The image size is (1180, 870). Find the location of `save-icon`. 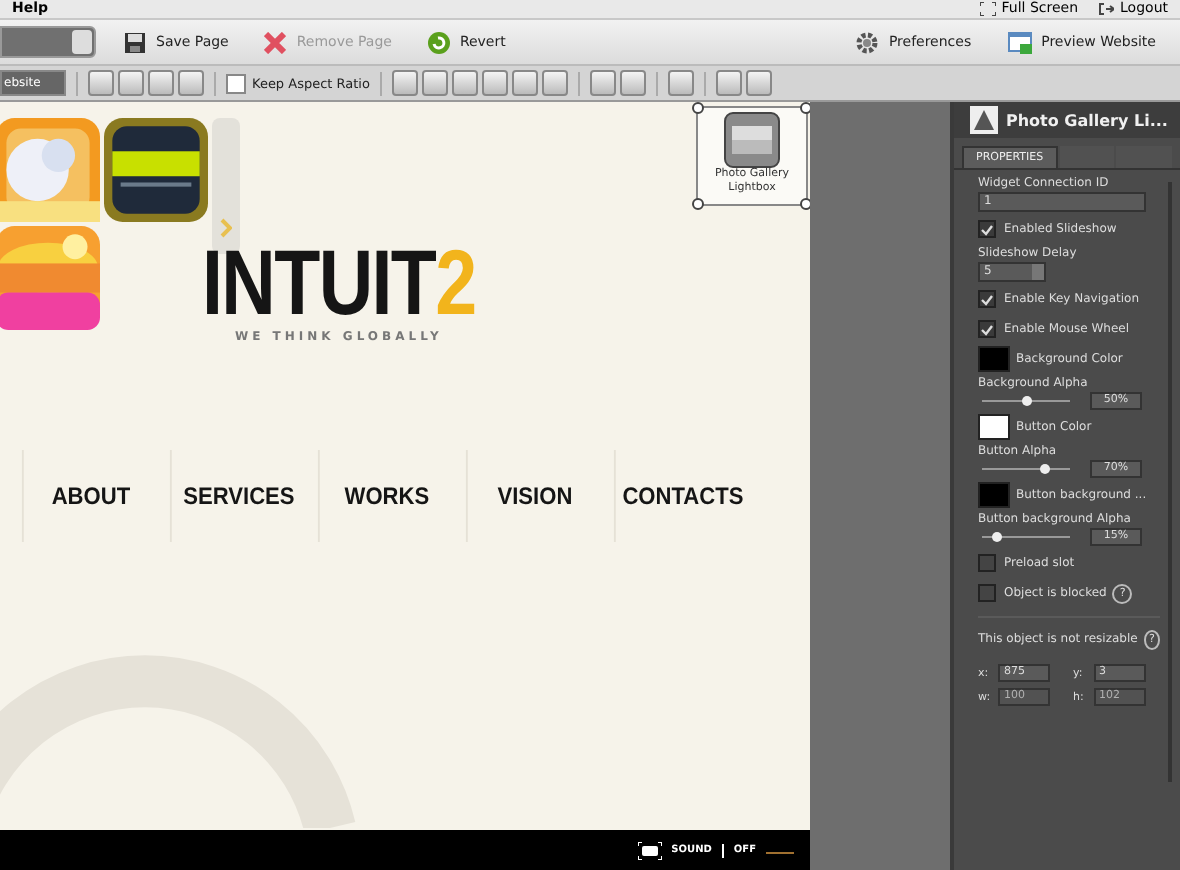

save-icon is located at coordinates (135, 42).